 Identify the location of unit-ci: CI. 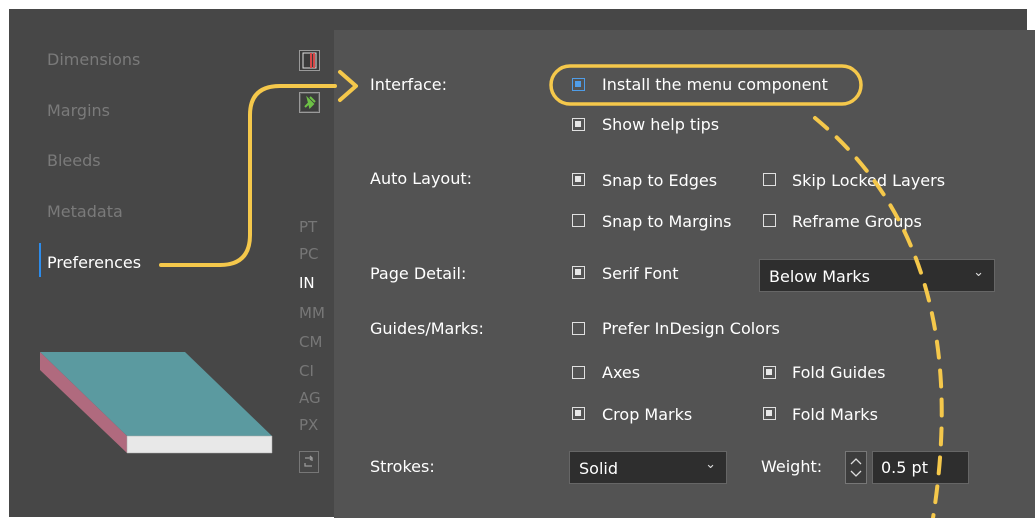
(306, 371).